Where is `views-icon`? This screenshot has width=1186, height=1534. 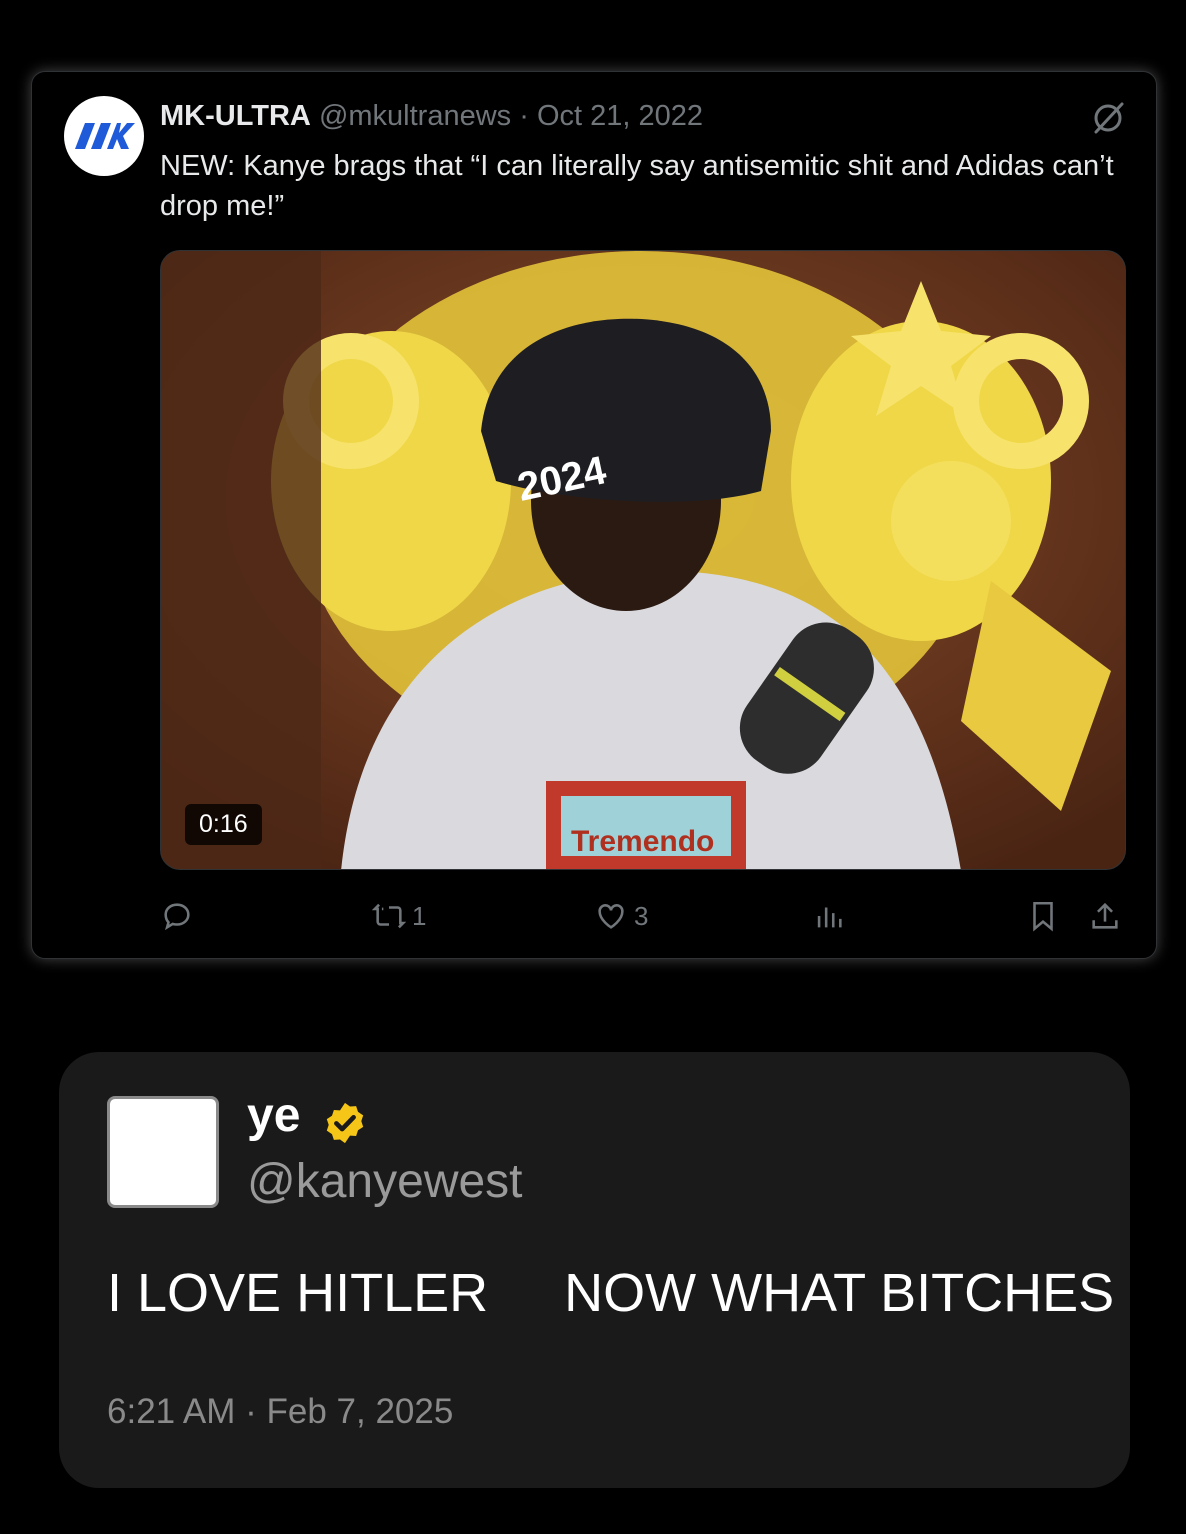
views-icon is located at coordinates (829, 917).